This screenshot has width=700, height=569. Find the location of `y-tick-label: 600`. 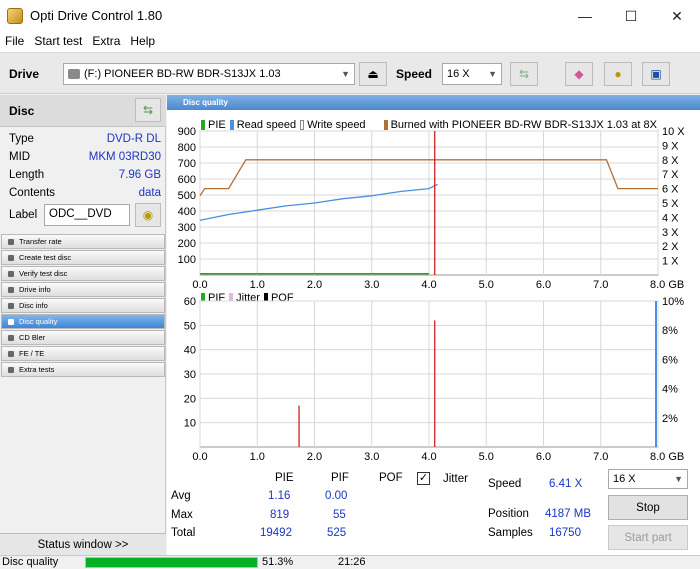

y-tick-label: 600 is located at coordinates (187, 180).